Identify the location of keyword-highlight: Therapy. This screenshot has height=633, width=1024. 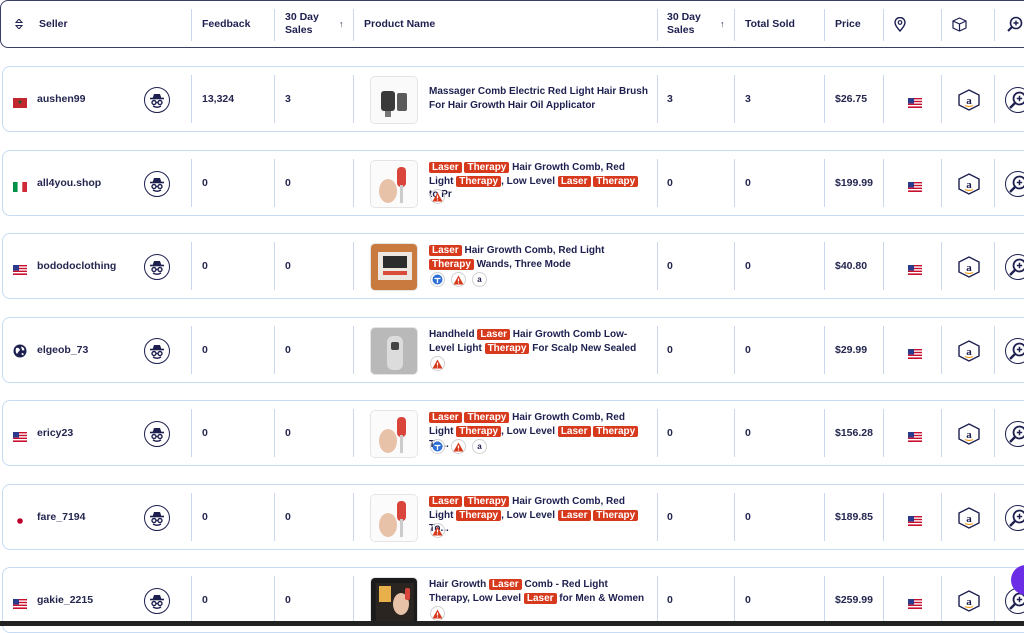
(486, 501).